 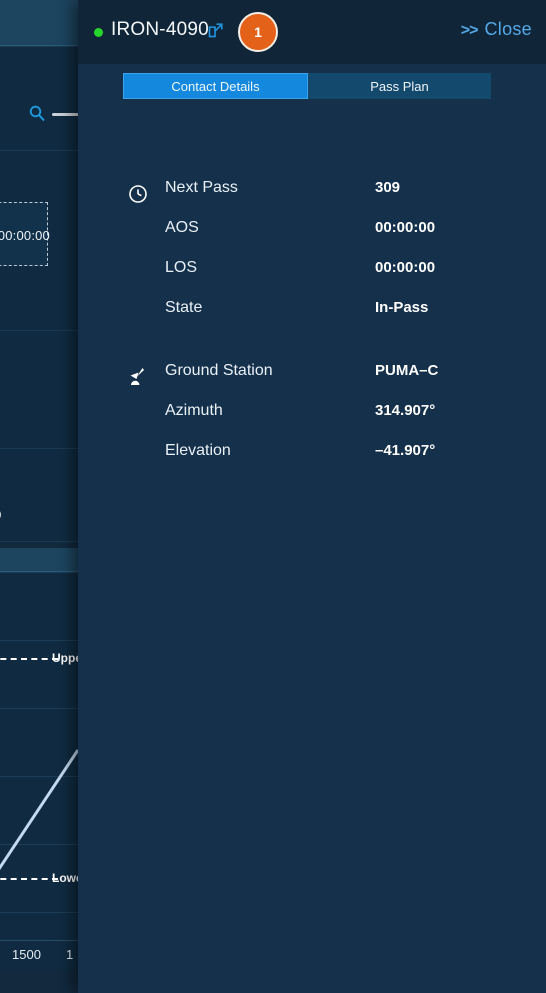 What do you see at coordinates (508, 29) in the screenshot?
I see `close-button-label: Close` at bounding box center [508, 29].